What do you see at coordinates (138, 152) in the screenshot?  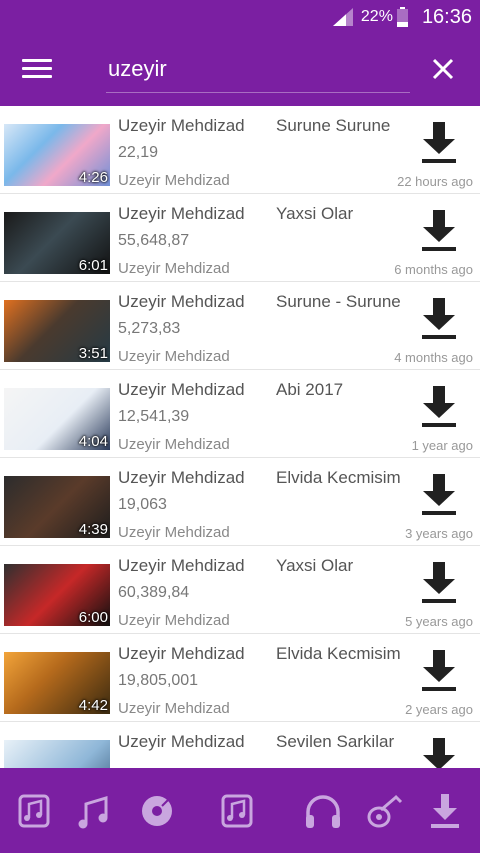 I see `view-count: 22,19` at bounding box center [138, 152].